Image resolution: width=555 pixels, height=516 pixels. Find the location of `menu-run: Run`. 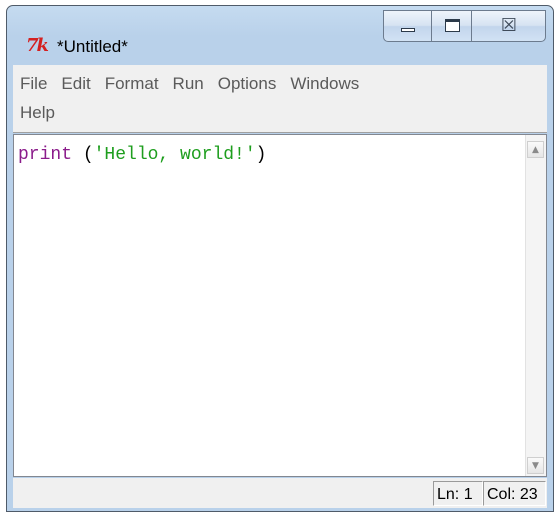

menu-run: Run is located at coordinates (188, 84).